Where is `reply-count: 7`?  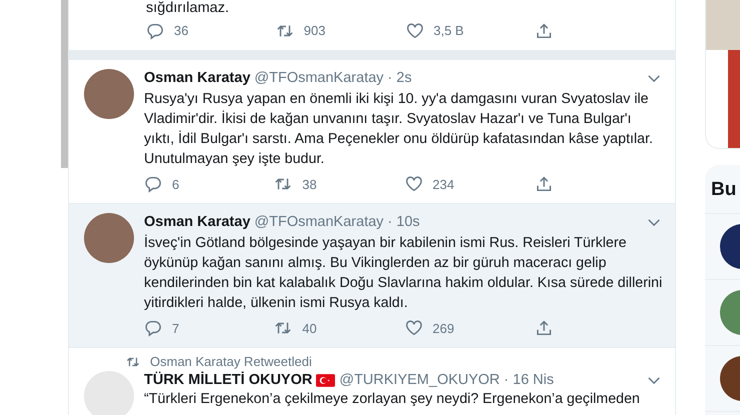 reply-count: 7 is located at coordinates (176, 328).